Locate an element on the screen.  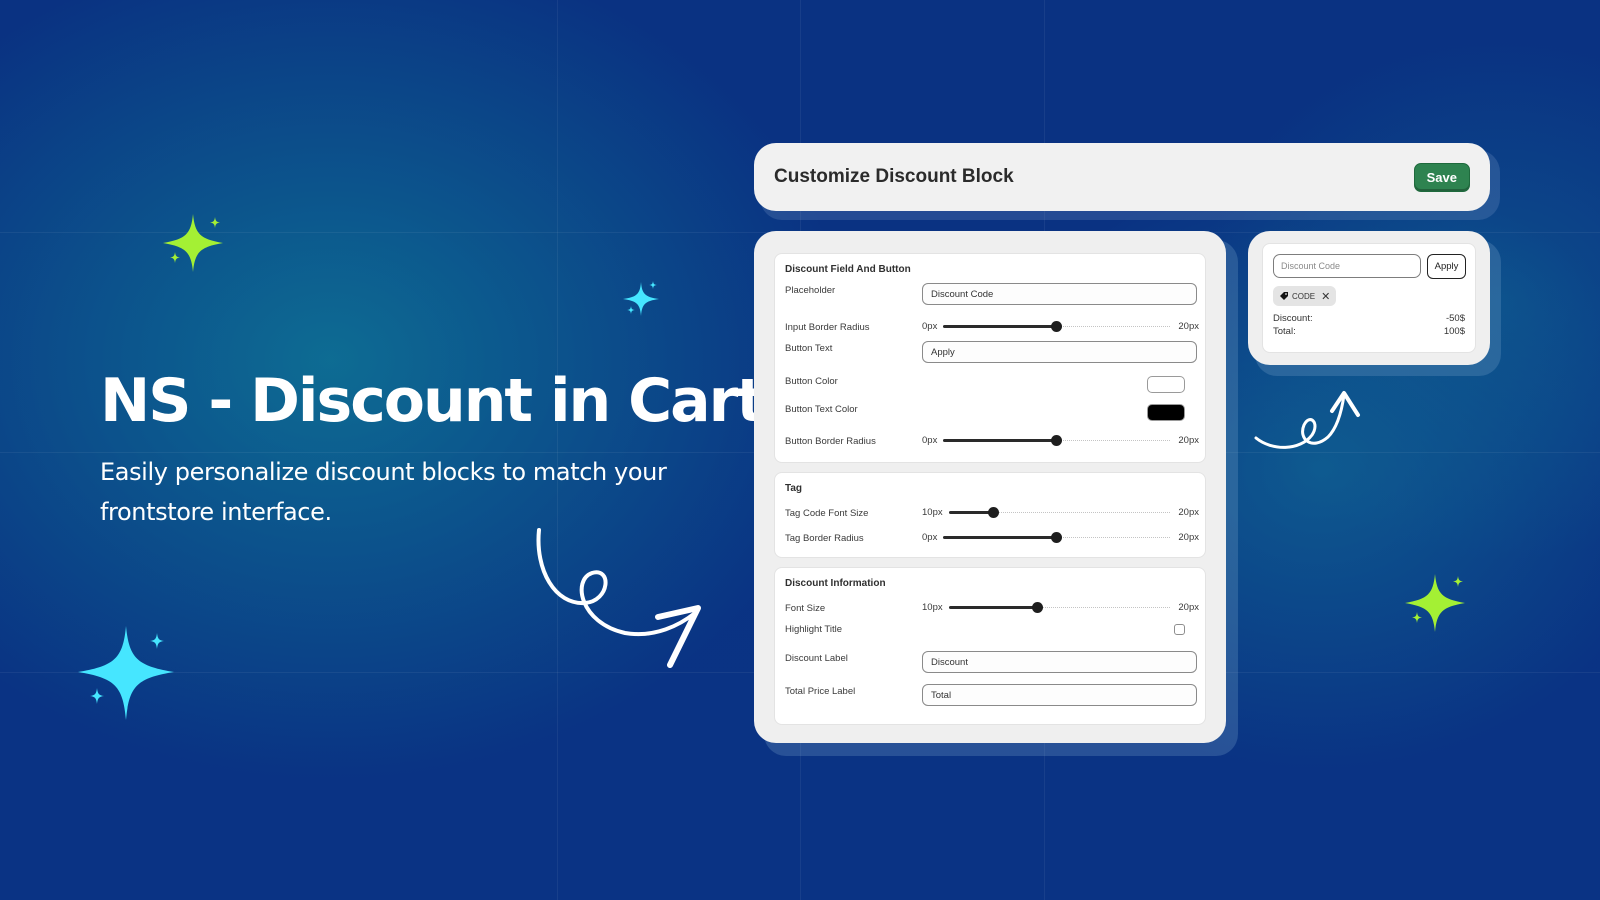
discount-label-input: Discount is located at coordinates (1059, 662).